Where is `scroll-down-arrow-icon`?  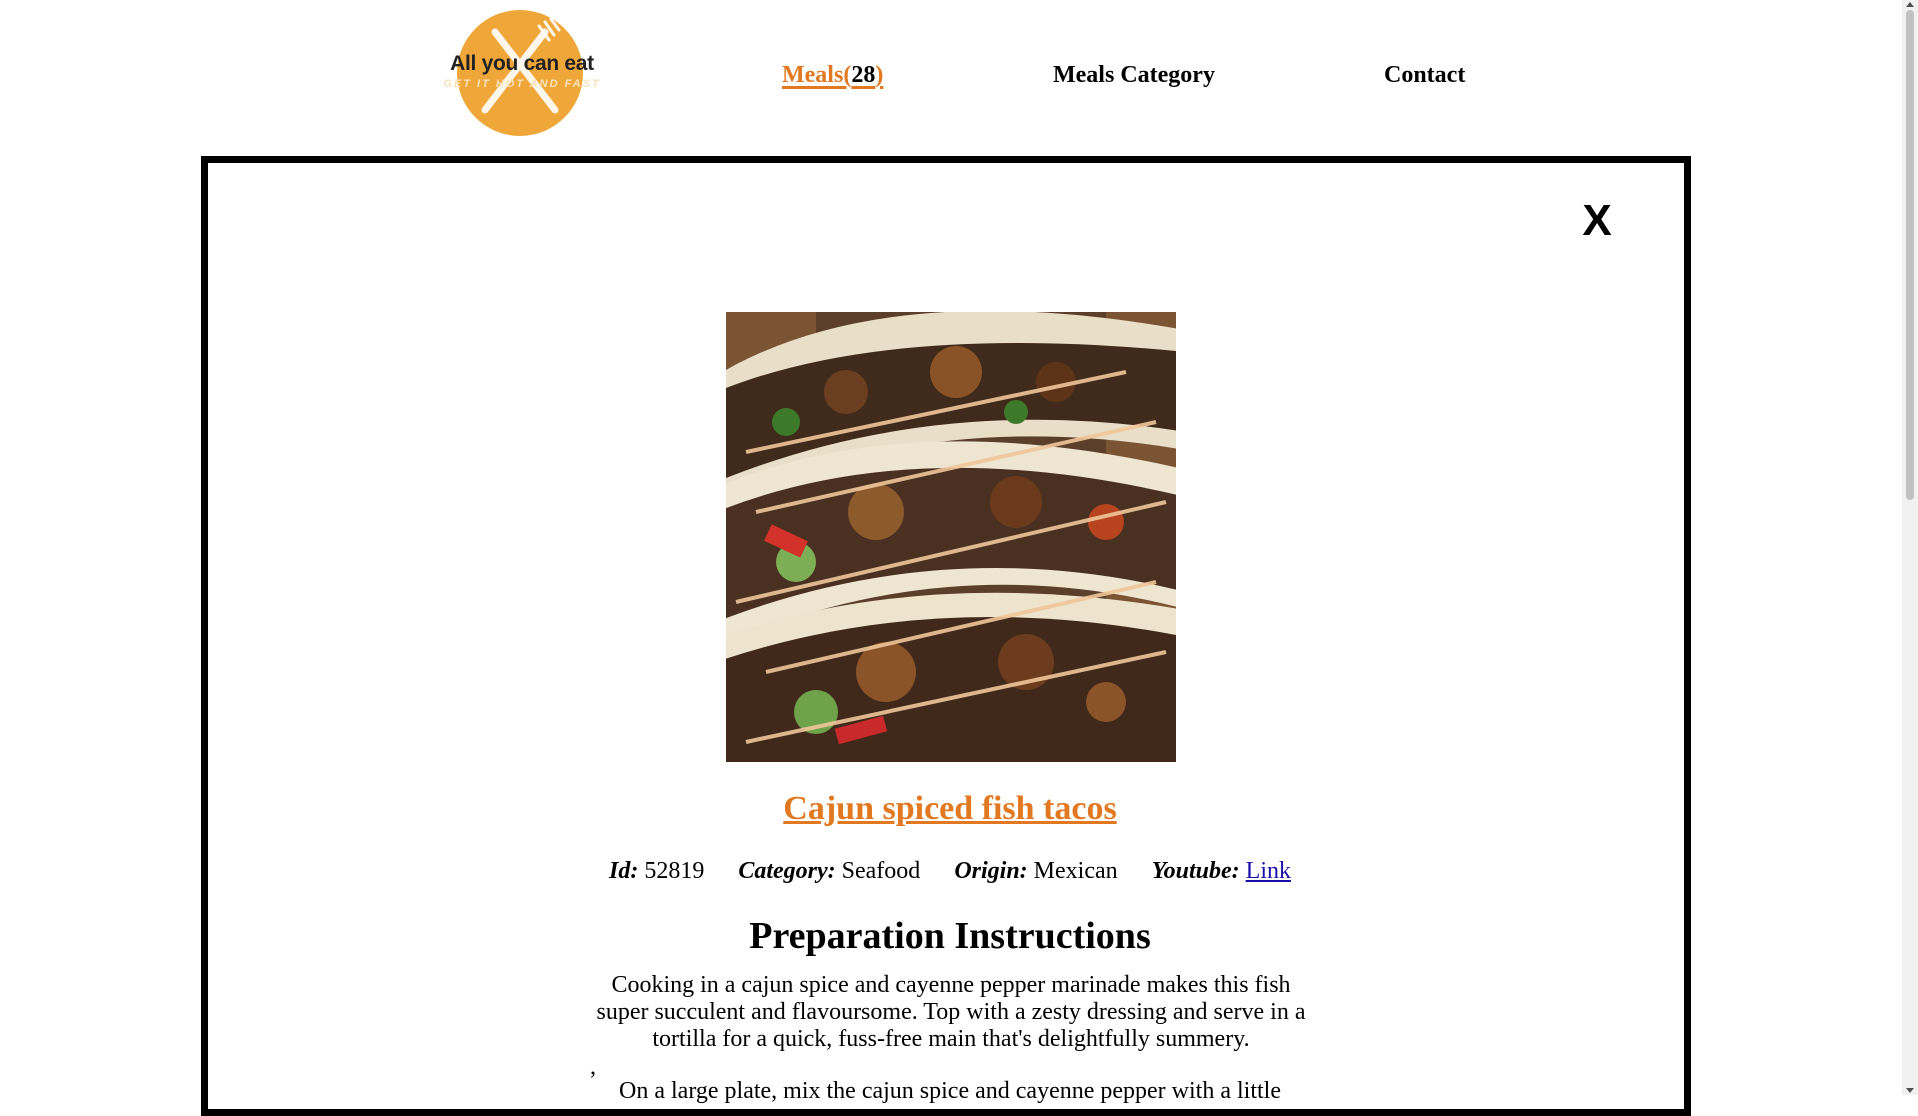 scroll-down-arrow-icon is located at coordinates (1910, 1090).